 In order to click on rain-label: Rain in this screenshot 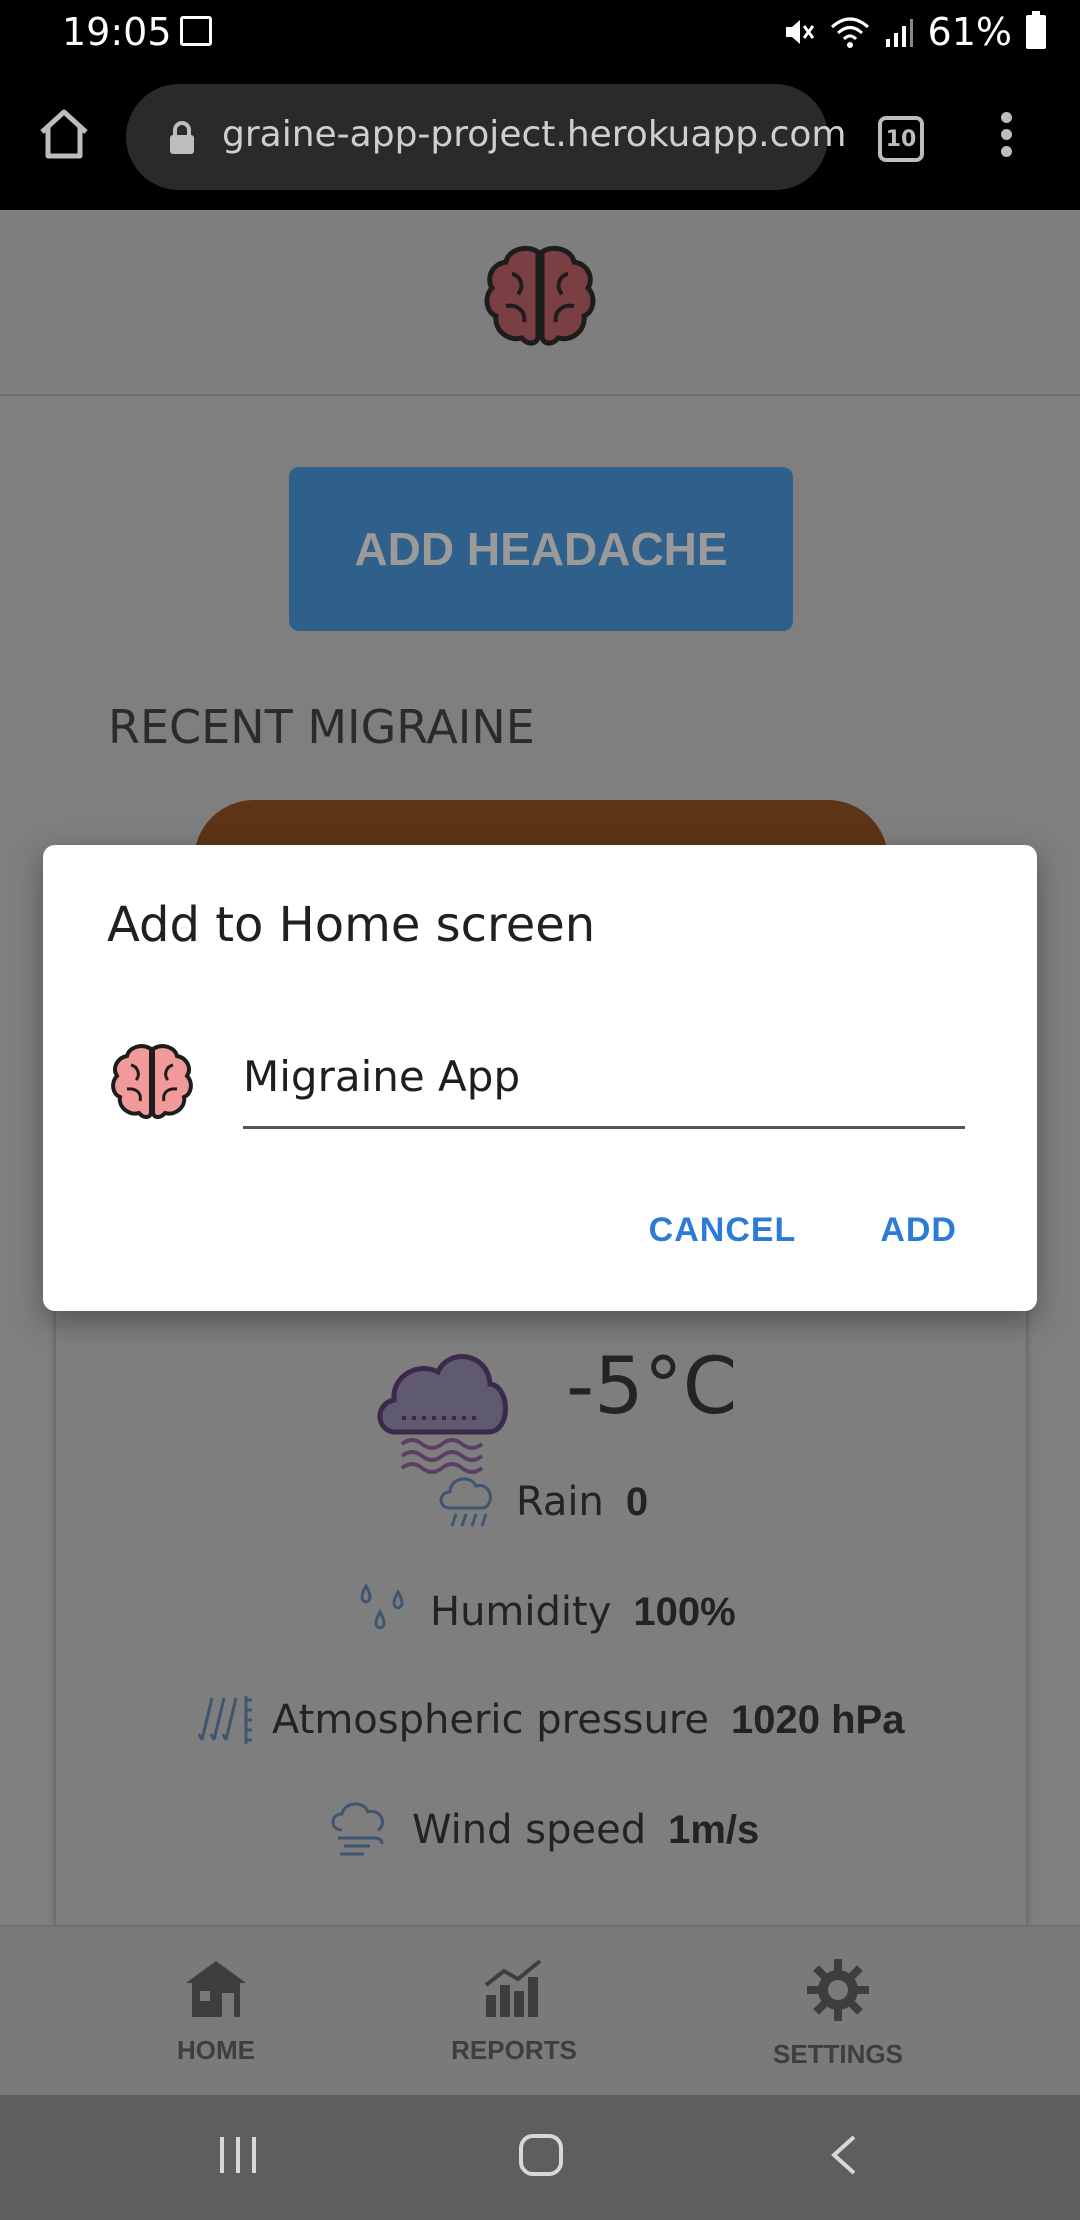, I will do `click(560, 1502)`.